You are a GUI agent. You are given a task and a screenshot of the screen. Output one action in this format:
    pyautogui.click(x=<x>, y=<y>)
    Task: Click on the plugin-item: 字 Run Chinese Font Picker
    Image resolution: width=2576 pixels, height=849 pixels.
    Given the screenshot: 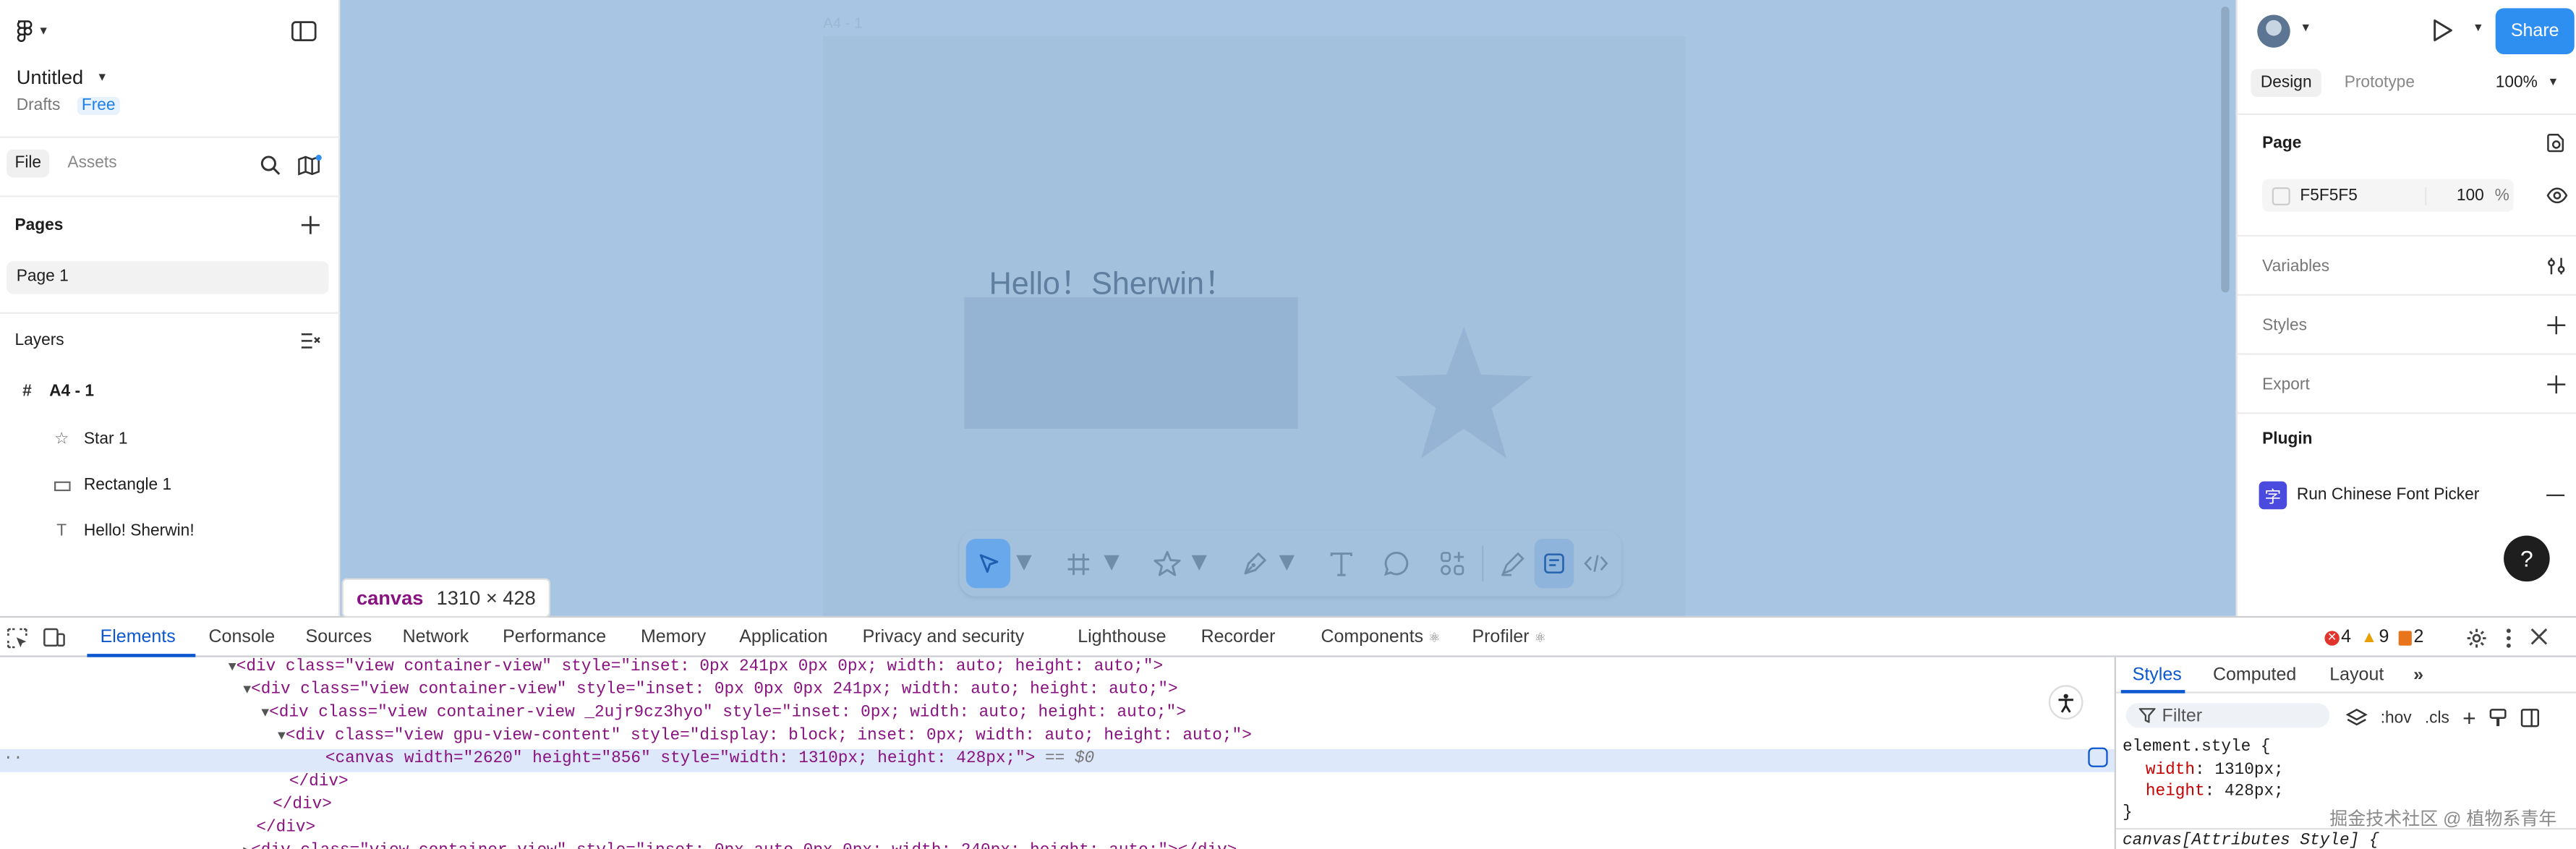 What is the action you would take?
    pyautogui.click(x=2369, y=495)
    